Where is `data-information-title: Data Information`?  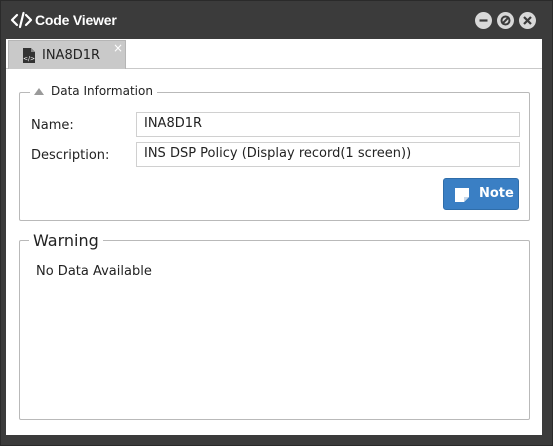 data-information-title: Data Information is located at coordinates (102, 91).